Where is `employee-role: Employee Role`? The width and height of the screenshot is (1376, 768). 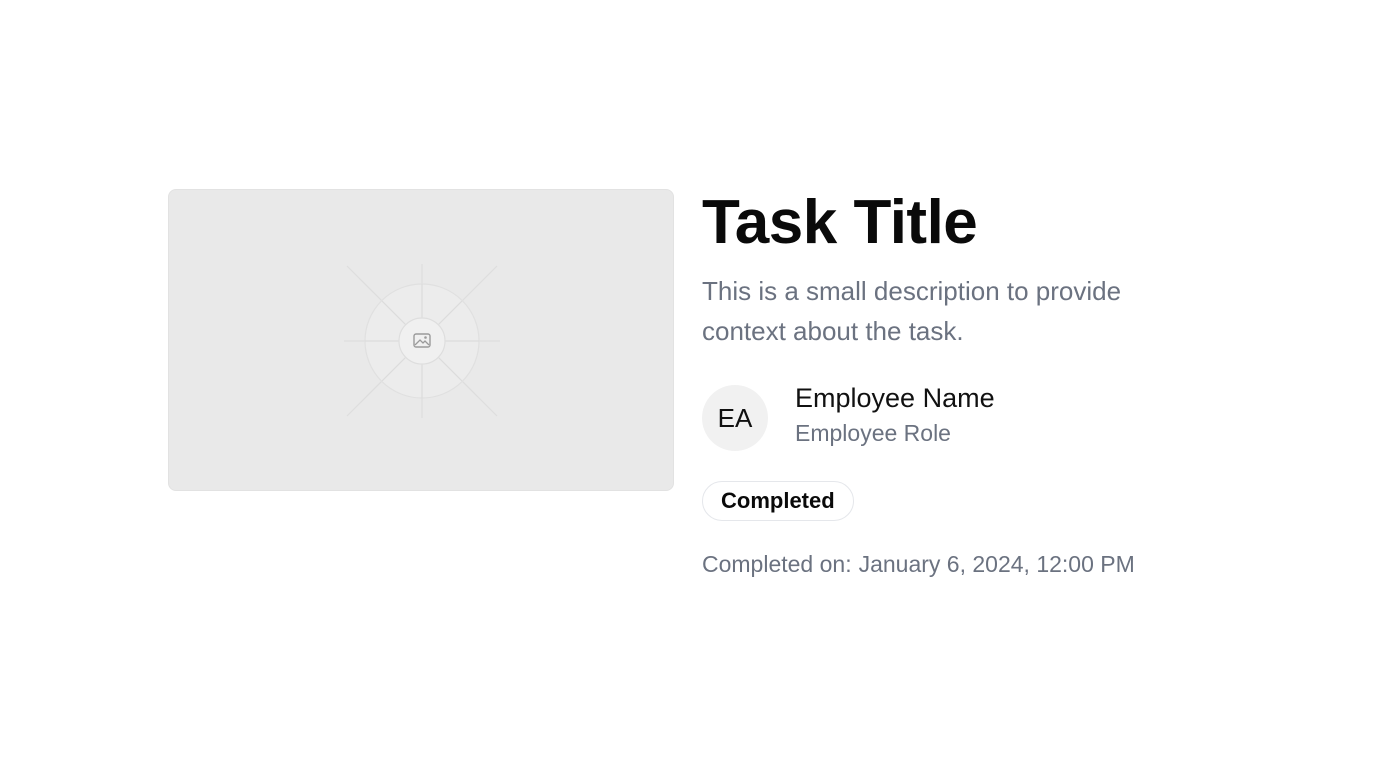 employee-role: Employee Role is located at coordinates (873, 433).